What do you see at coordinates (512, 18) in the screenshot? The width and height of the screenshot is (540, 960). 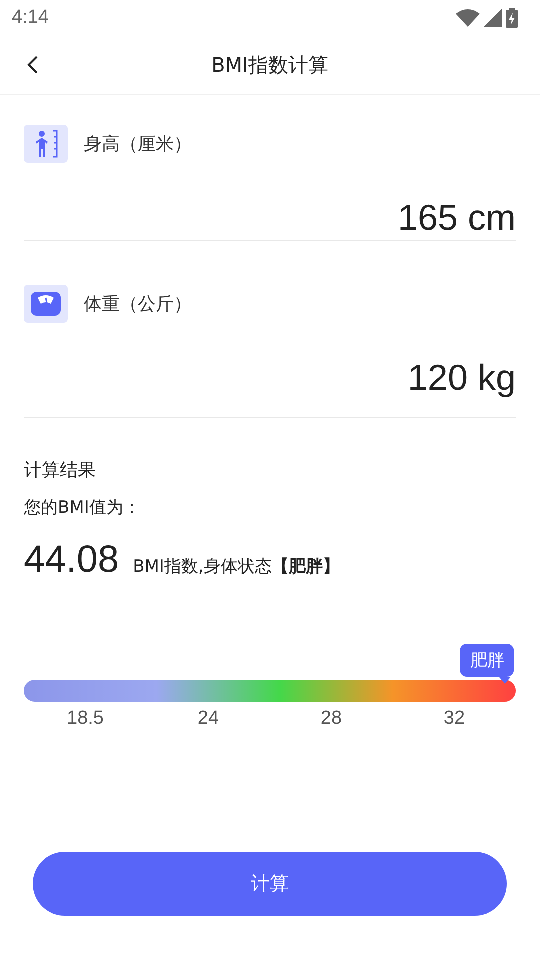 I see `battery-icon` at bounding box center [512, 18].